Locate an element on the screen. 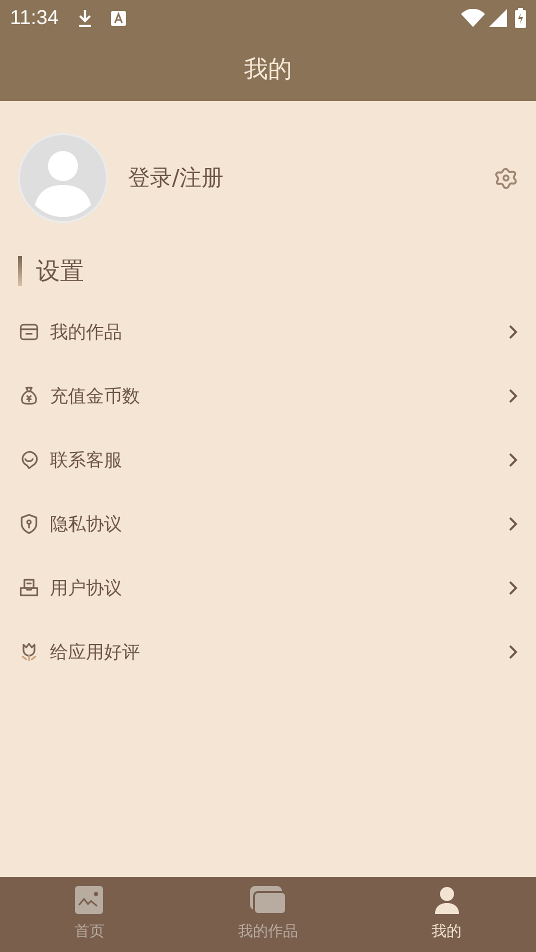  status-time: 11:34 is located at coordinates (34, 18).